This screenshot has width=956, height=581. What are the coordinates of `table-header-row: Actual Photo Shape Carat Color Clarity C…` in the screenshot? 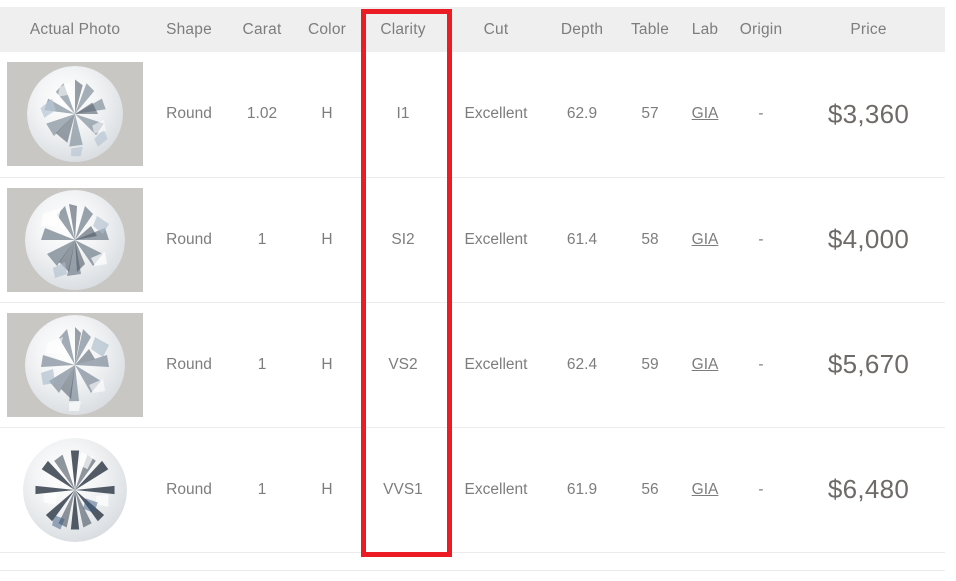 It's located at (472, 29).